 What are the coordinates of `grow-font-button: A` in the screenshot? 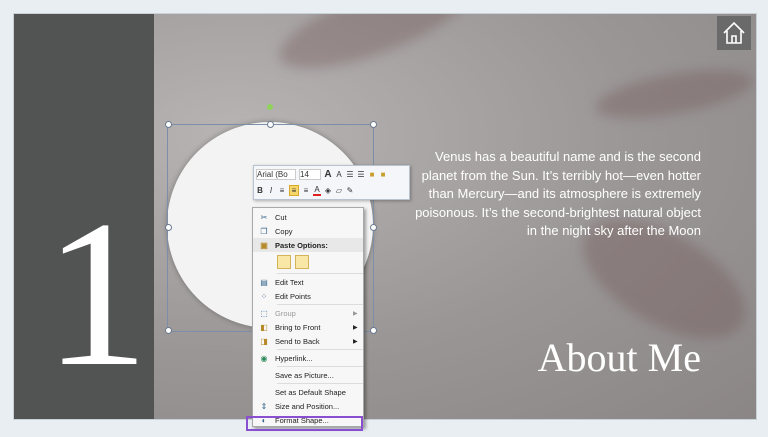 It's located at (328, 174).